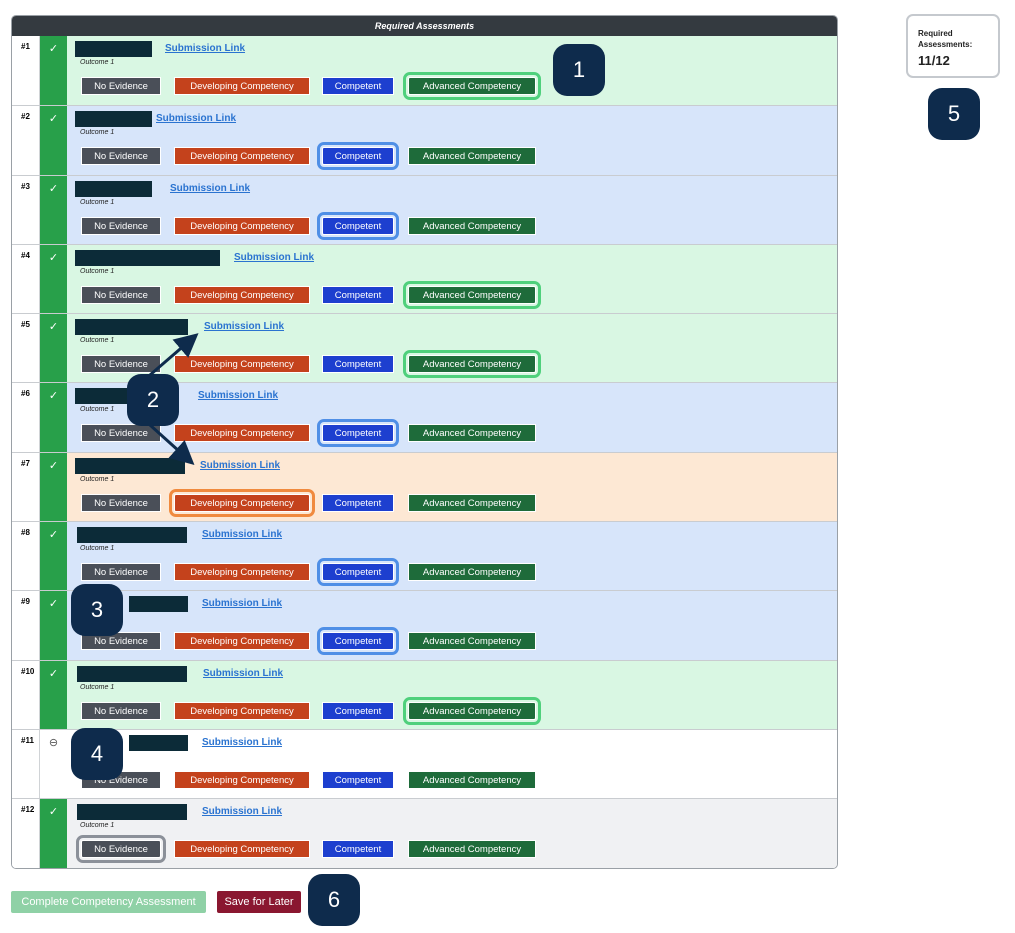  What do you see at coordinates (53, 764) in the screenshot?
I see `minus-circle-icon: ⊖` at bounding box center [53, 764].